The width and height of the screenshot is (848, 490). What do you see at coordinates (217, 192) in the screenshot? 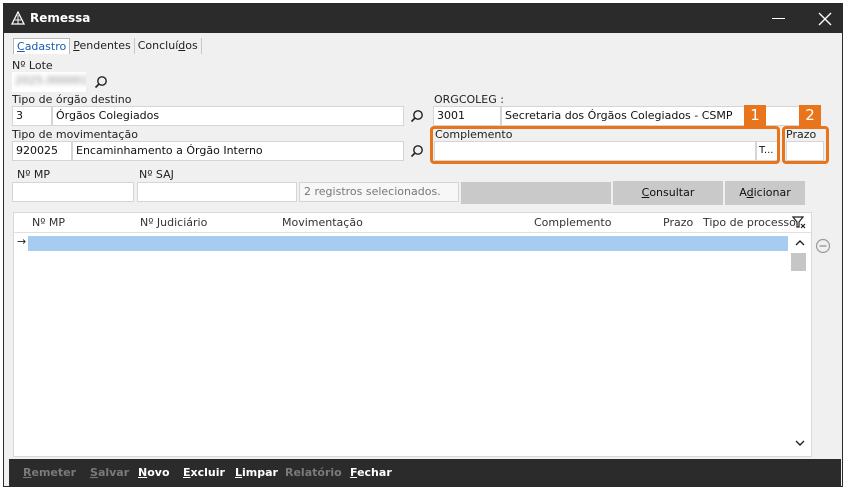
I see `nsaj-field` at bounding box center [217, 192].